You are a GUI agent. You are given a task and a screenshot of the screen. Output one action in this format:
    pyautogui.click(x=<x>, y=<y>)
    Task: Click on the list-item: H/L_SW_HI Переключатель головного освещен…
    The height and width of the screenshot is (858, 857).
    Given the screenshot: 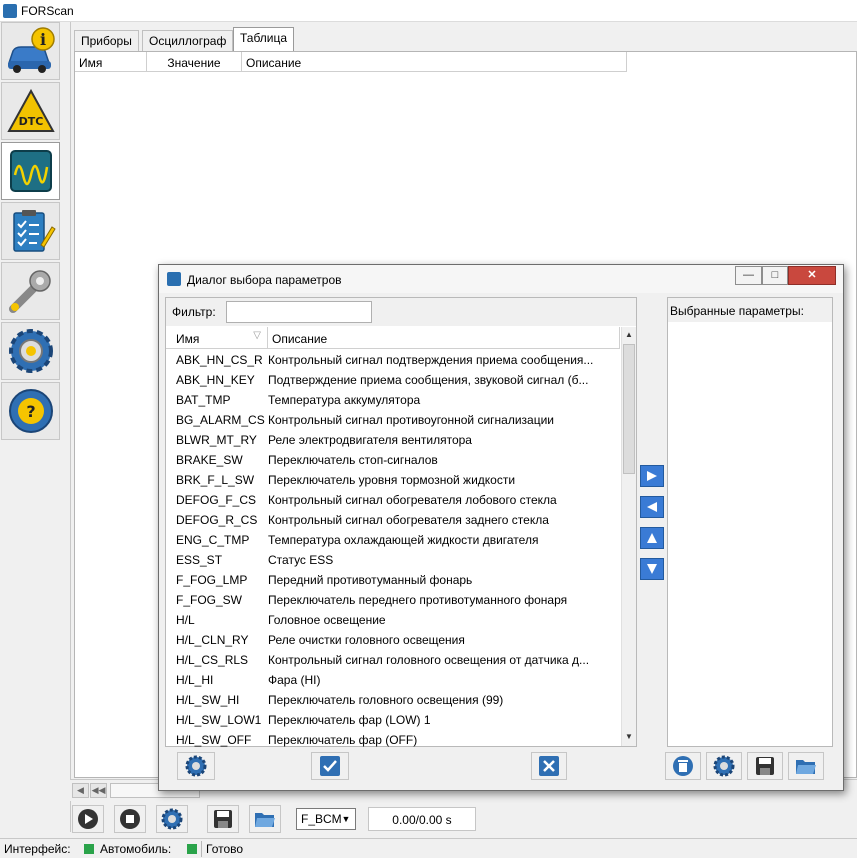 What is the action you would take?
    pyautogui.click(x=393, y=700)
    